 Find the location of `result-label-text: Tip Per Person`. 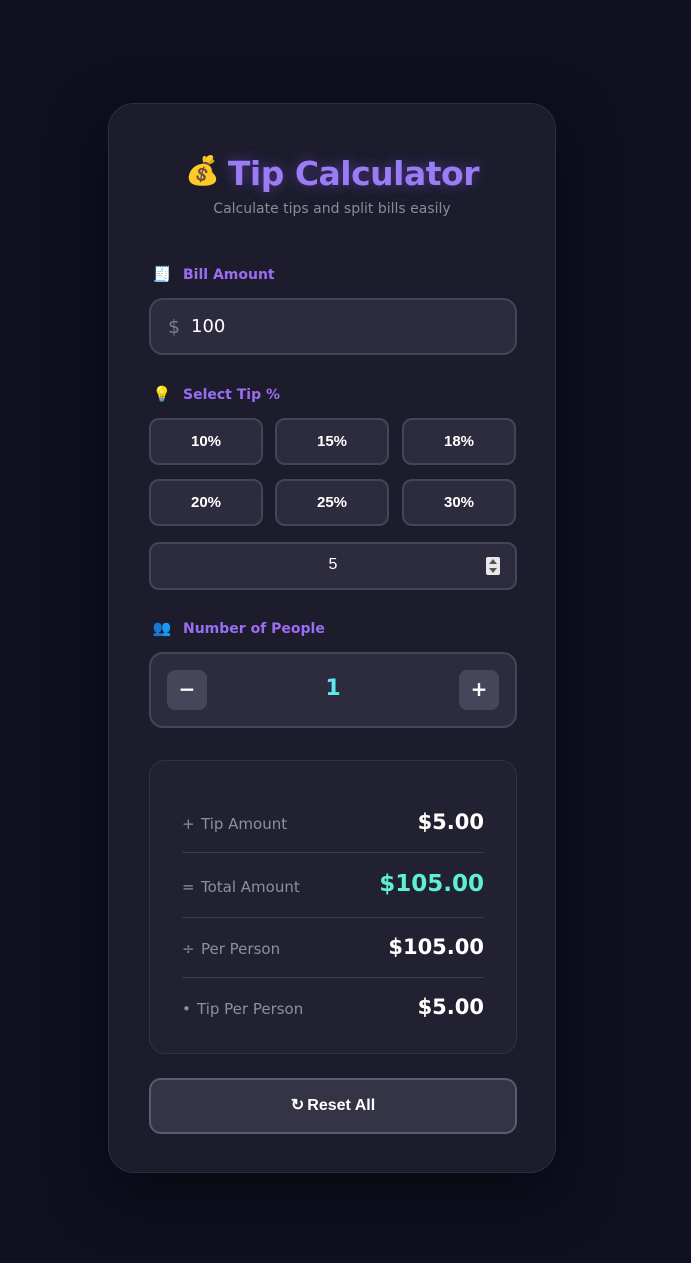

result-label-text: Tip Per Person is located at coordinates (250, 1009).